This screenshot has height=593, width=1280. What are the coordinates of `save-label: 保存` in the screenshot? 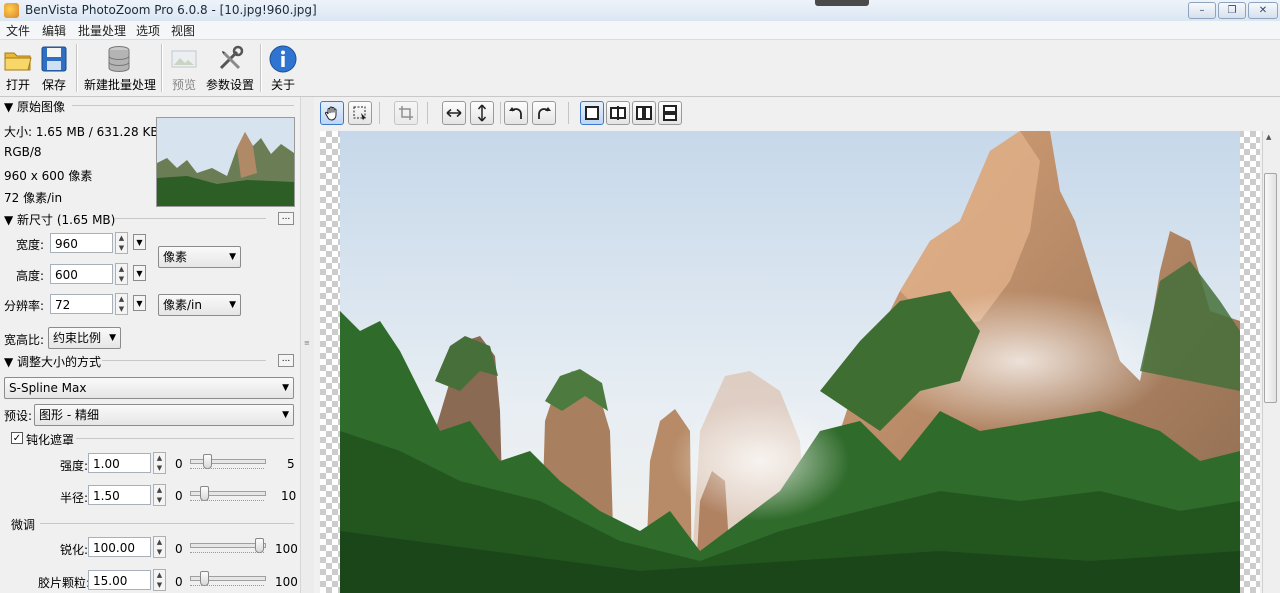 It's located at (53, 85).